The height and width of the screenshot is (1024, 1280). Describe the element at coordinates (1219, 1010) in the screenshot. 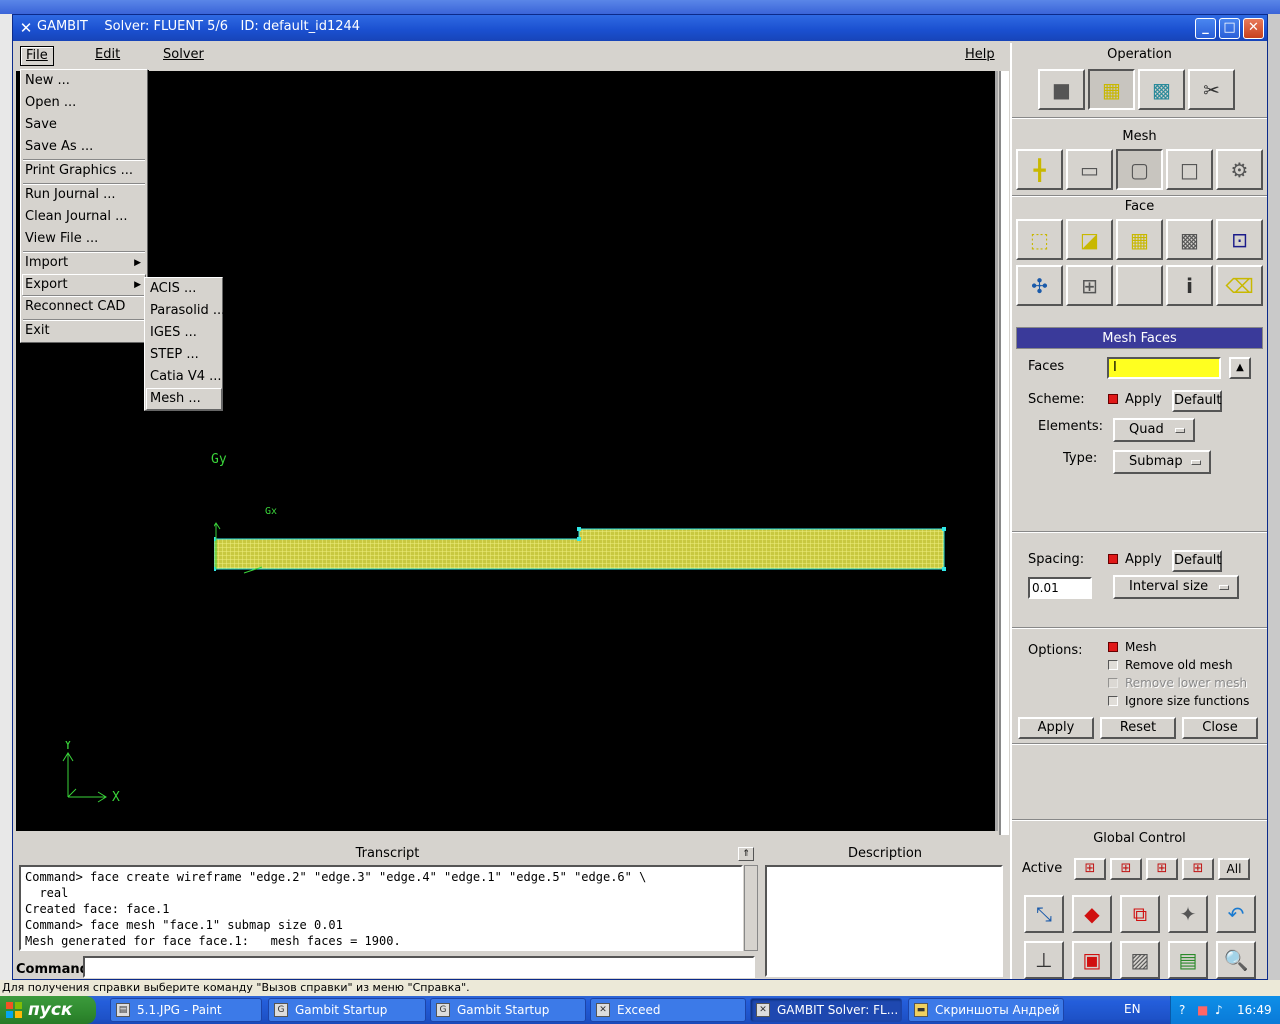

I see `volume-tray-icon: ♪` at that location.